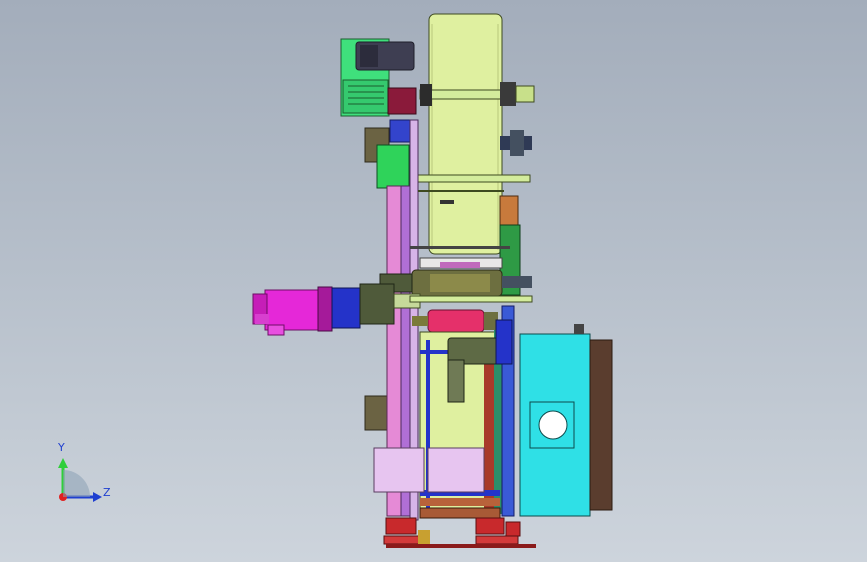  I want to click on lavender-panel-right, so click(456, 470).